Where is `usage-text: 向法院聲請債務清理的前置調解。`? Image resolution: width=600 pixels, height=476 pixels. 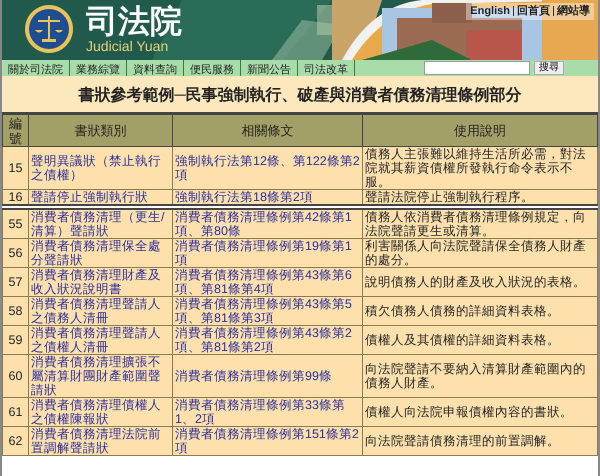
usage-text: 向法院聲請債務清理的前置調解。 is located at coordinates (463, 441).